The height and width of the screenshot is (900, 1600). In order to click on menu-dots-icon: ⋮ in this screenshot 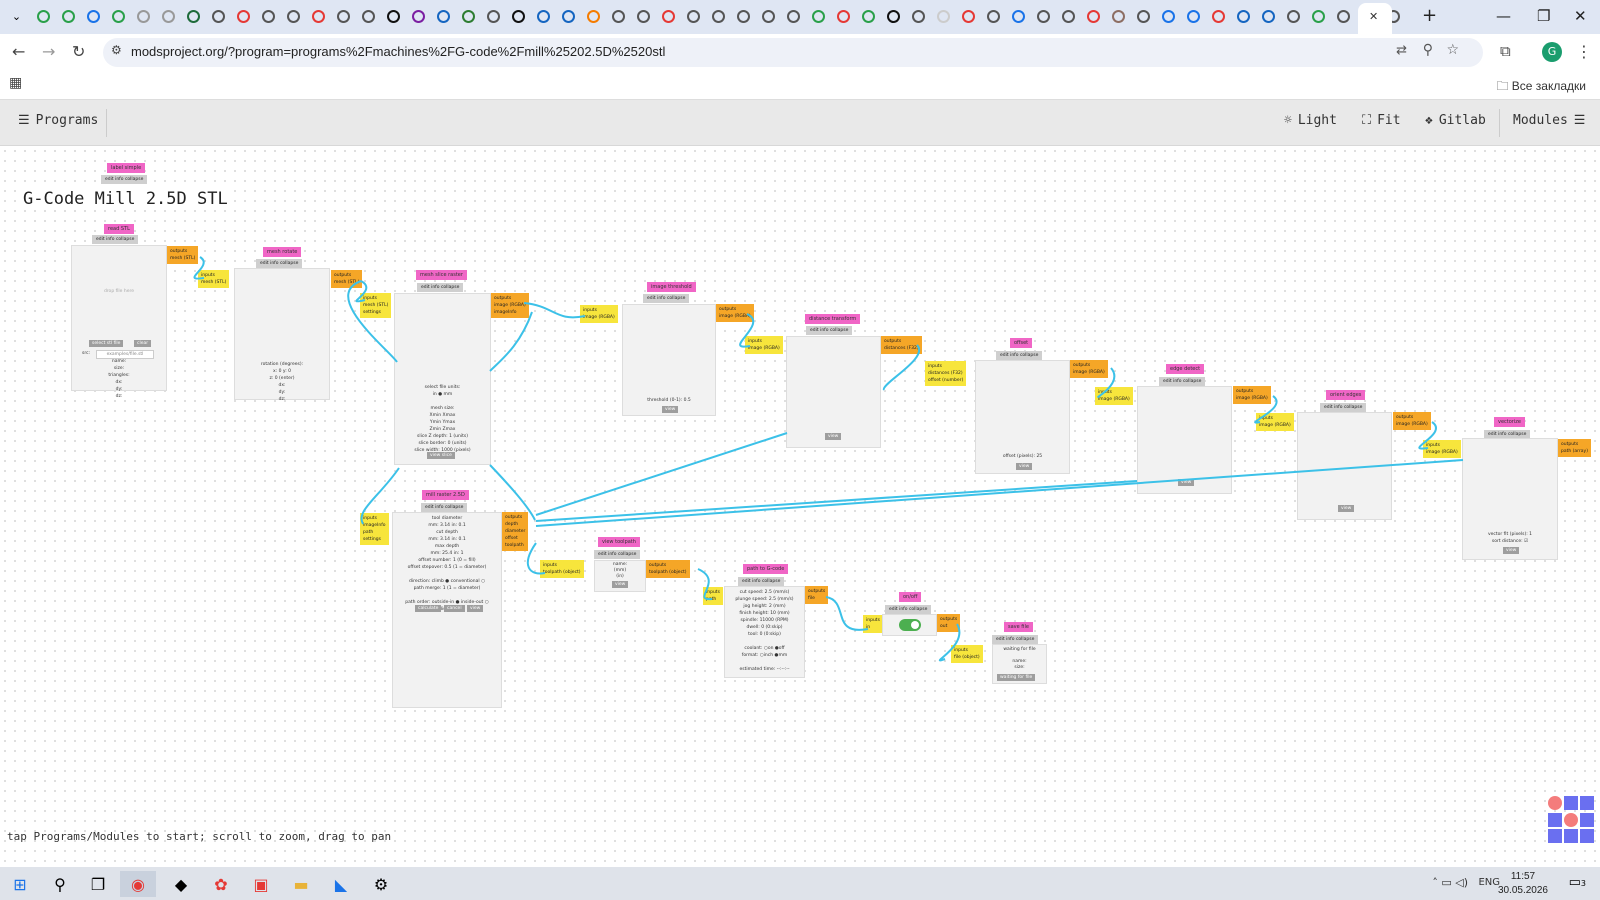, I will do `click(1584, 51)`.